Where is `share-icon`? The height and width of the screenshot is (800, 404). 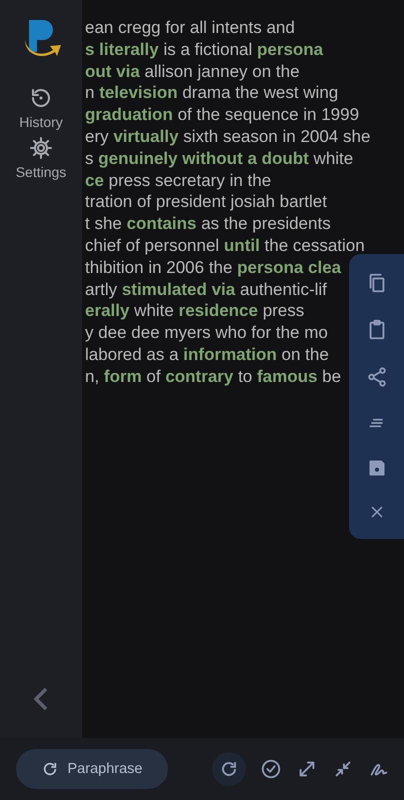
share-icon is located at coordinates (377, 377).